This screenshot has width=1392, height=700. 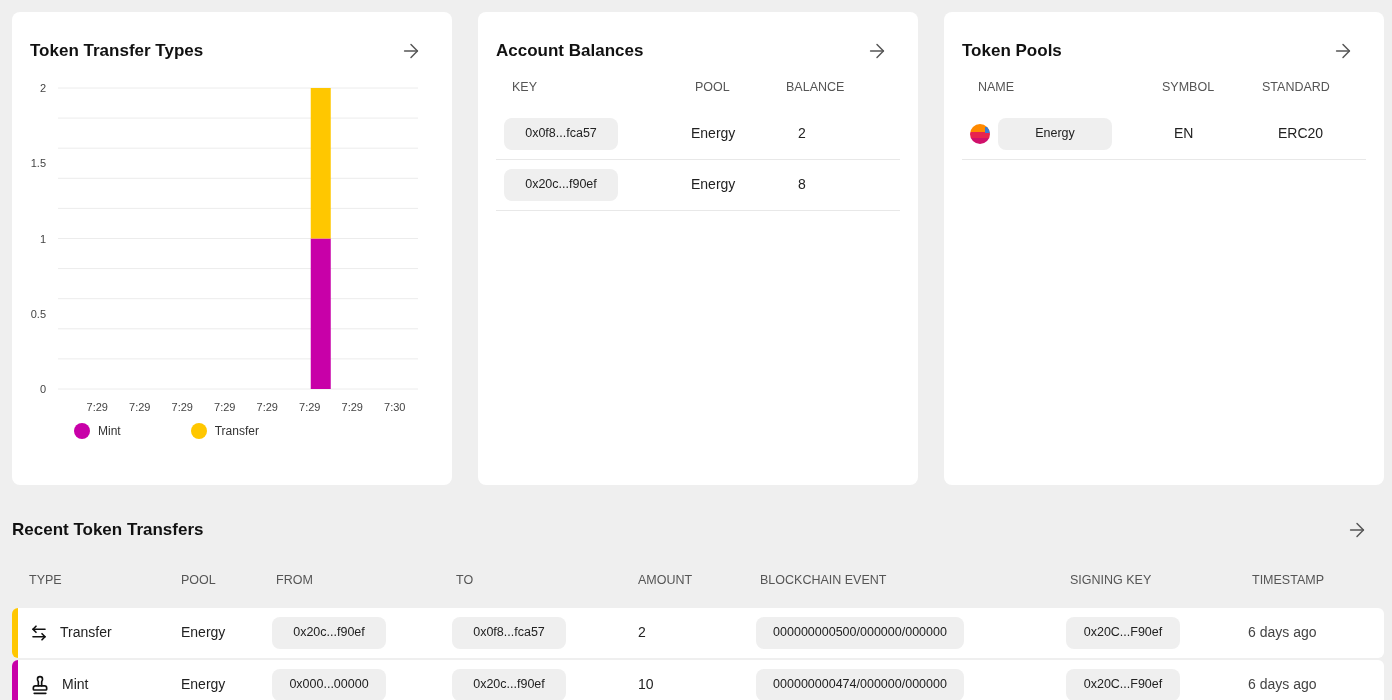 I want to click on event-chip: 000000000474/000000/000000, so click(x=860, y=684).